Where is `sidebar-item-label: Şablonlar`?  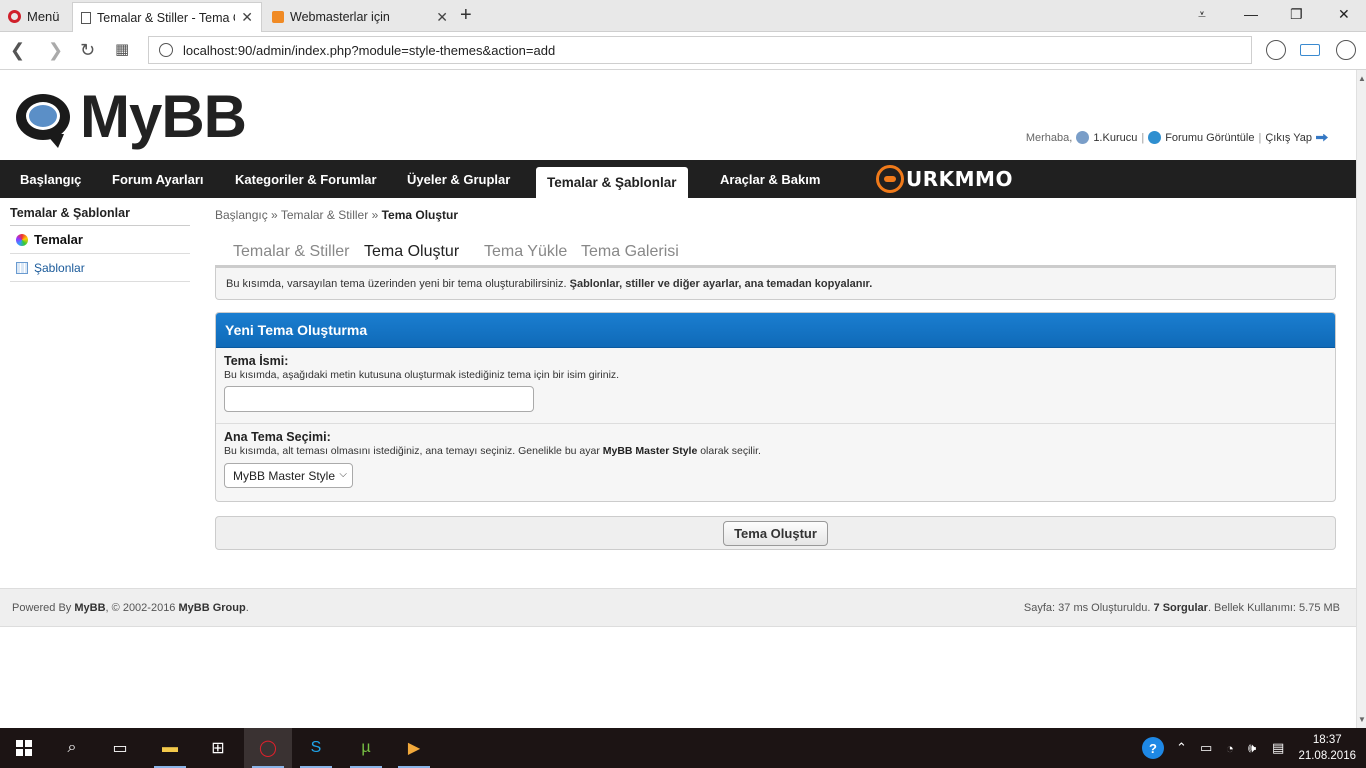
sidebar-item-label: Şablonlar is located at coordinates (59, 268).